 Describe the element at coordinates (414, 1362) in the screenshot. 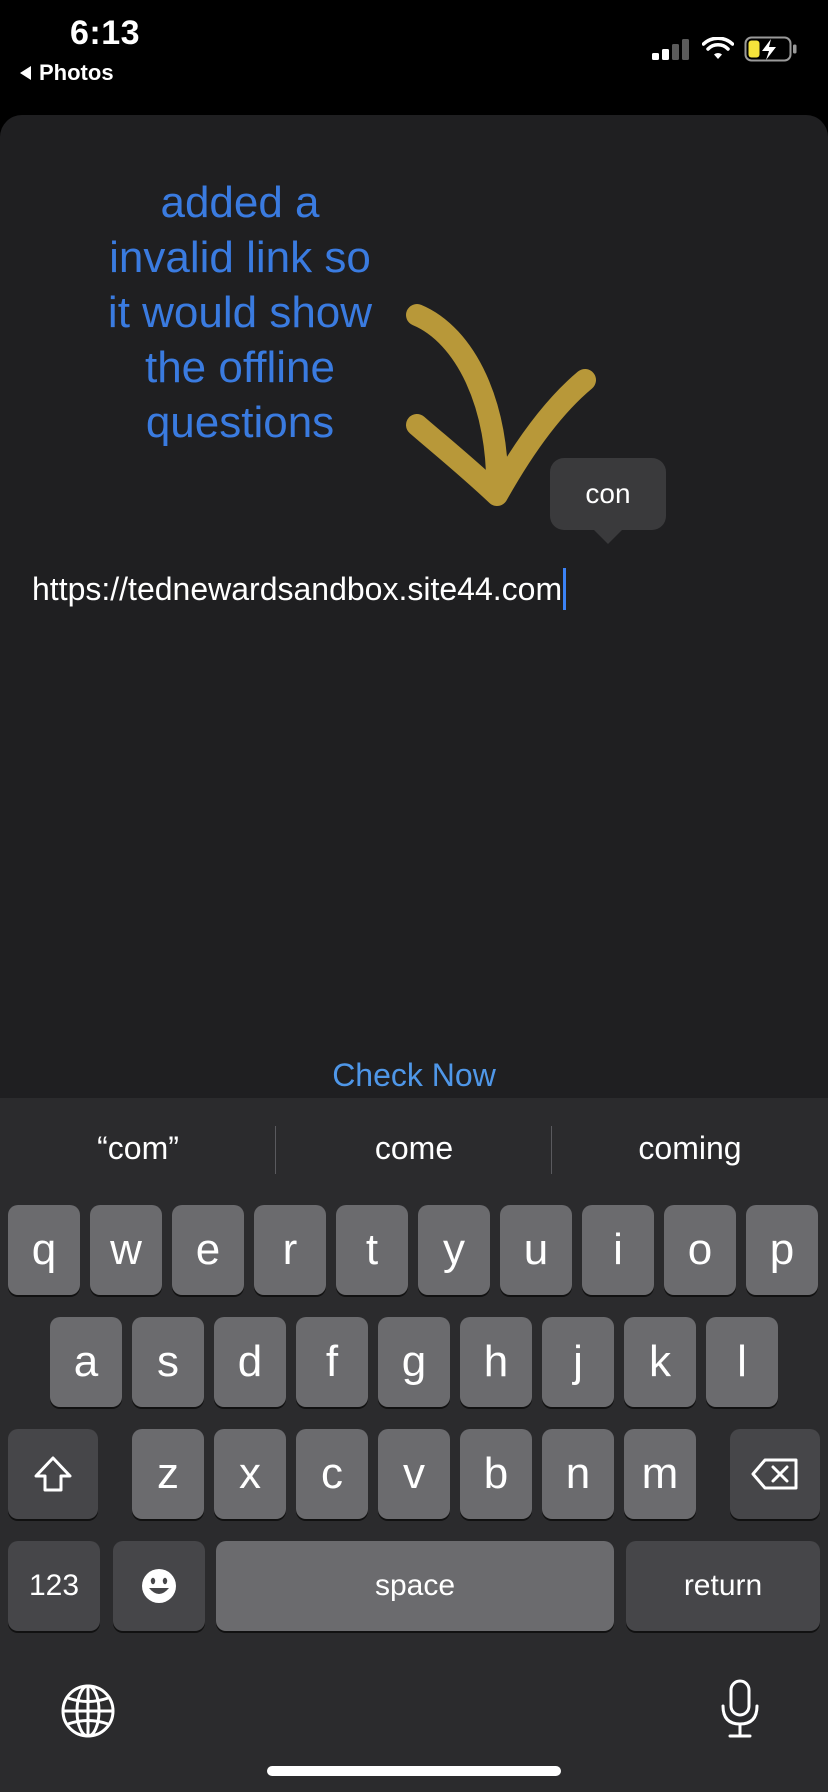

I see `key-g: g` at that location.